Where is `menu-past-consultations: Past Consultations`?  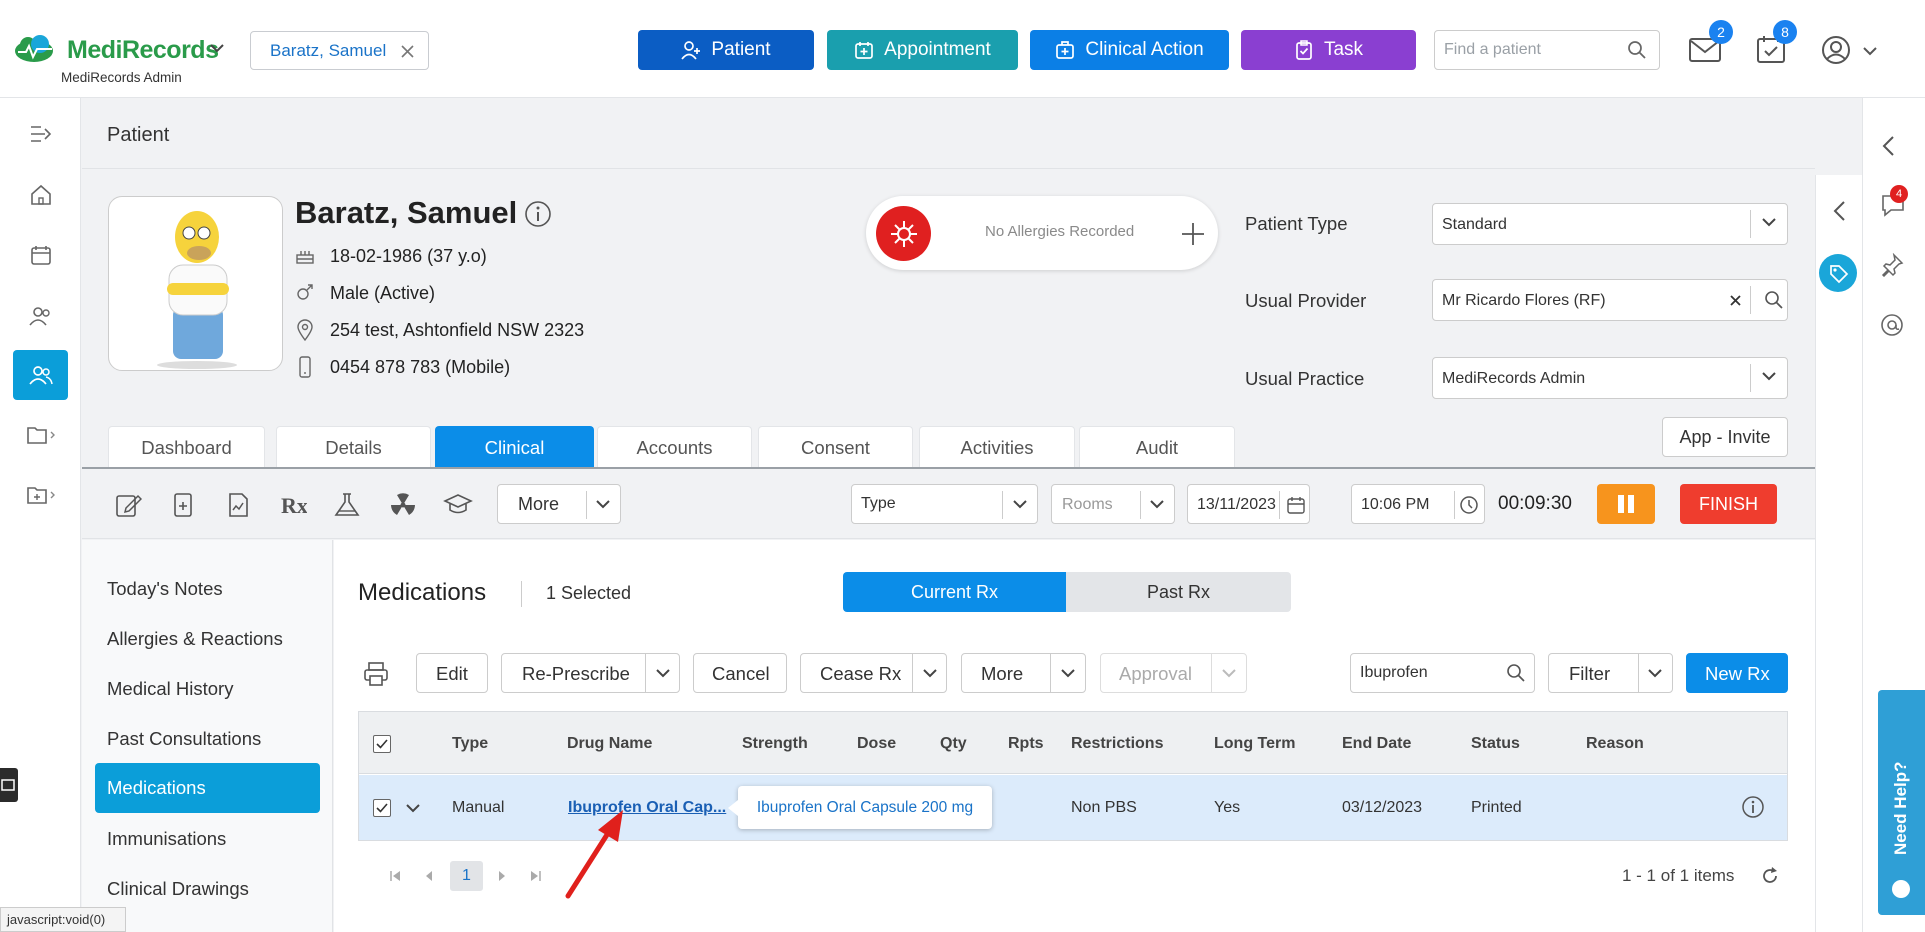 menu-past-consultations: Past Consultations is located at coordinates (184, 739).